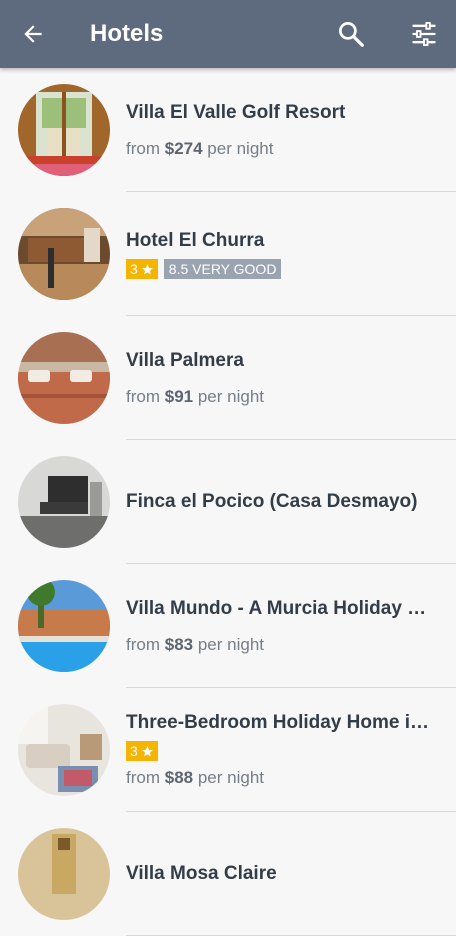 The width and height of the screenshot is (456, 936). What do you see at coordinates (195, 644) in the screenshot?
I see `hotel-price: from $83 per night` at bounding box center [195, 644].